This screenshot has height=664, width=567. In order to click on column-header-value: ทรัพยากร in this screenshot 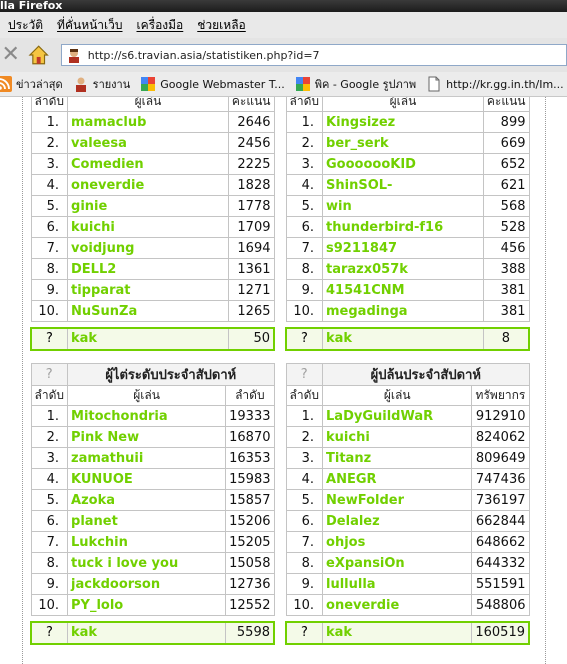, I will do `click(500, 395)`.